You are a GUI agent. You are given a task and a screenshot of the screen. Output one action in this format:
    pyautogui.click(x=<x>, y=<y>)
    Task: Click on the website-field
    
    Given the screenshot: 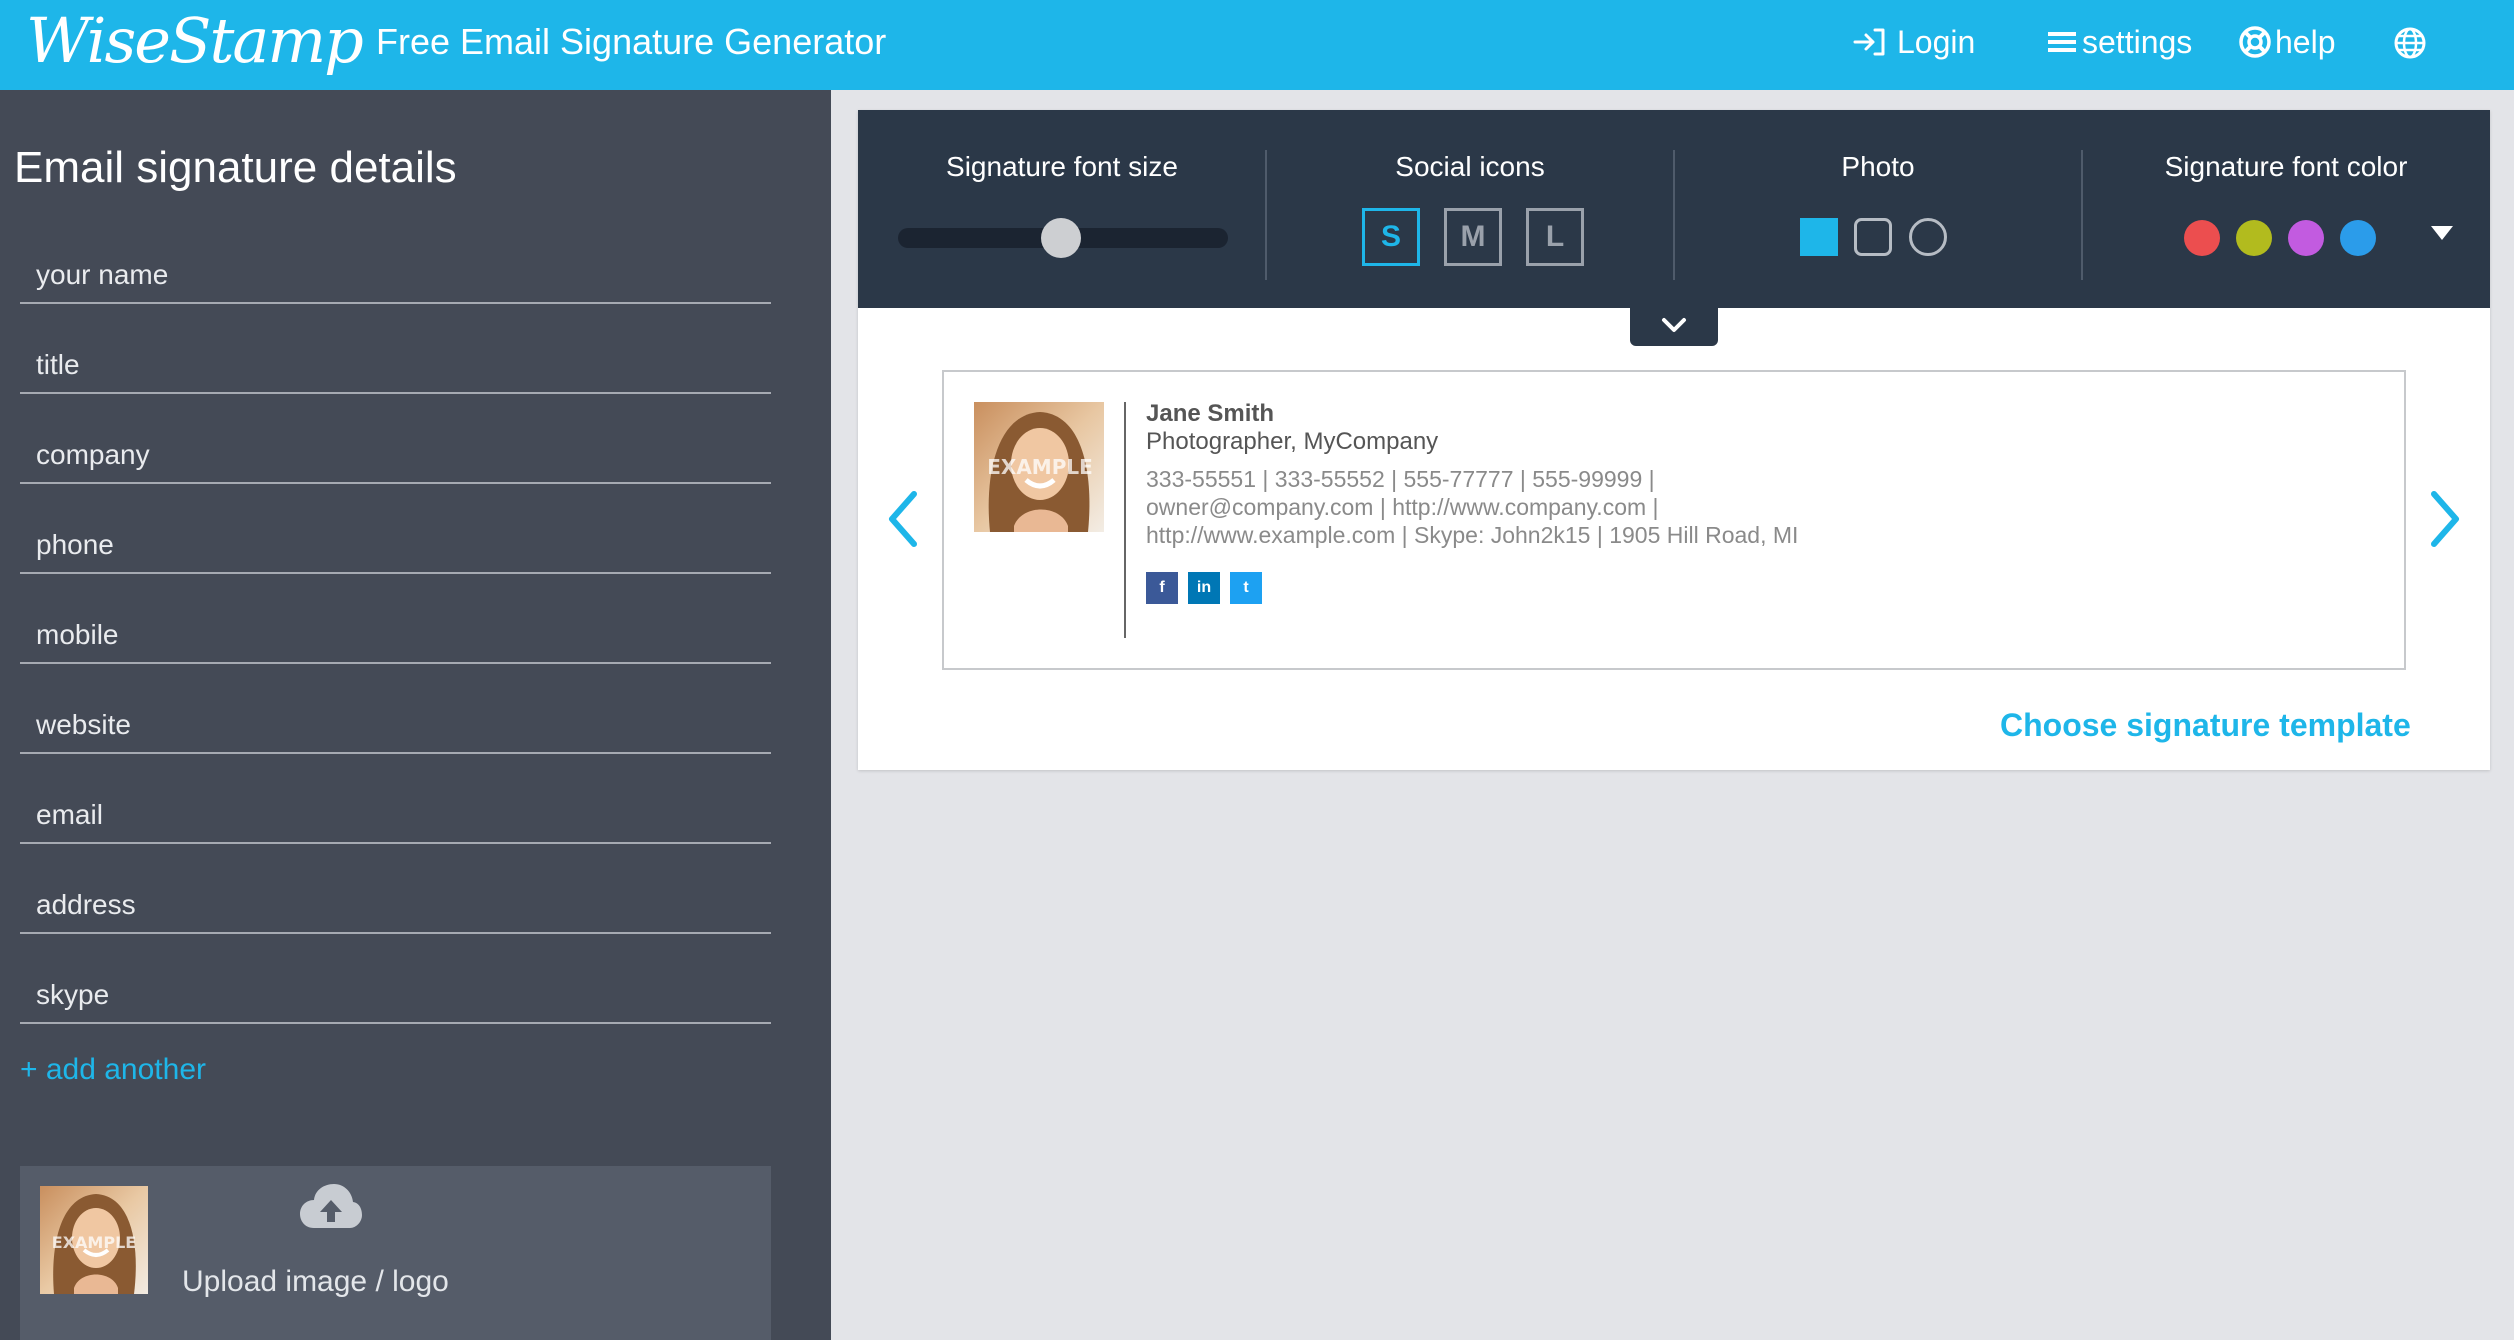 What is the action you would take?
    pyautogui.click(x=395, y=726)
    